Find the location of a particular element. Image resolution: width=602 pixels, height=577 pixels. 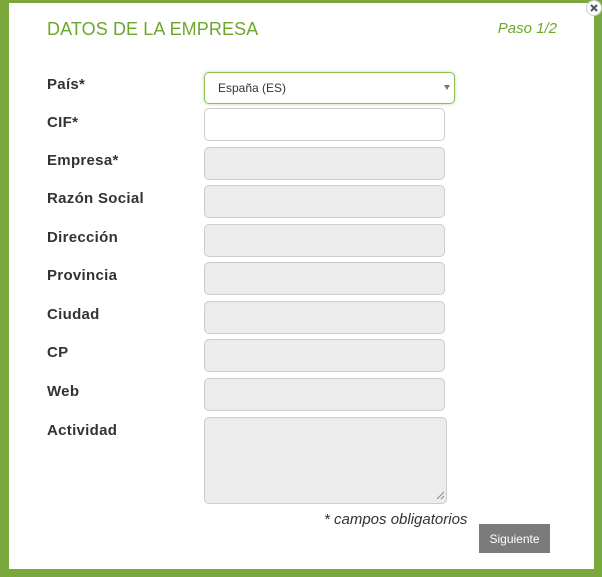

pais-select: España (ES) is located at coordinates (329, 88).